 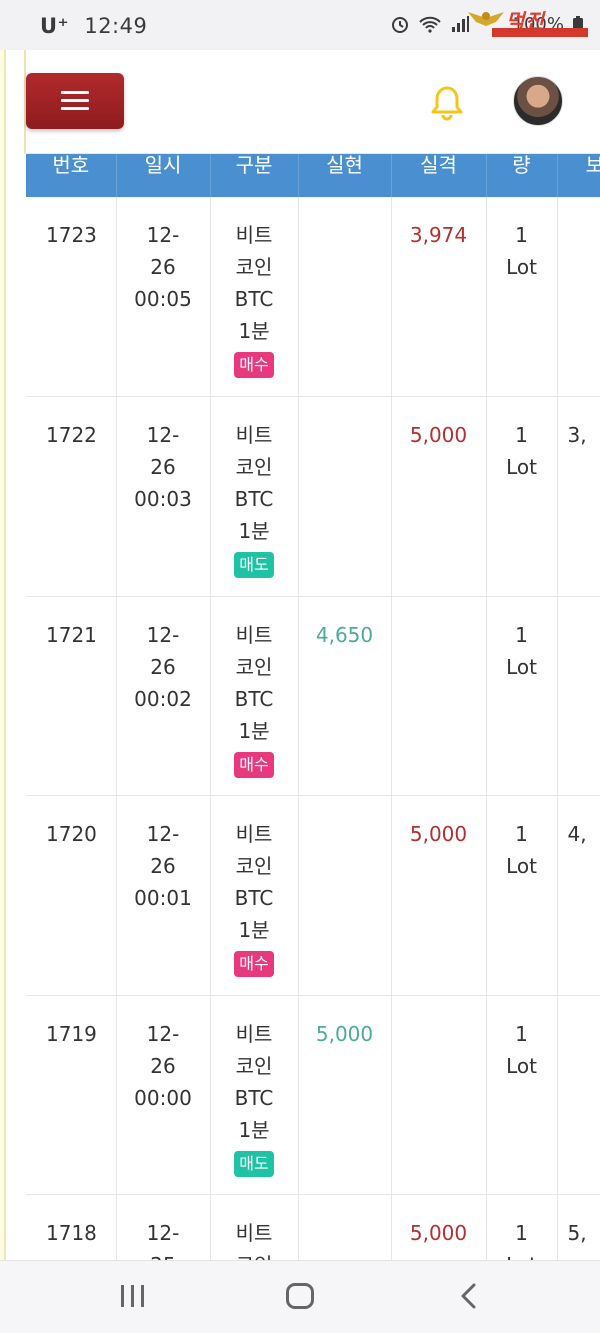 I want to click on wifi-icon, so click(x=430, y=24).